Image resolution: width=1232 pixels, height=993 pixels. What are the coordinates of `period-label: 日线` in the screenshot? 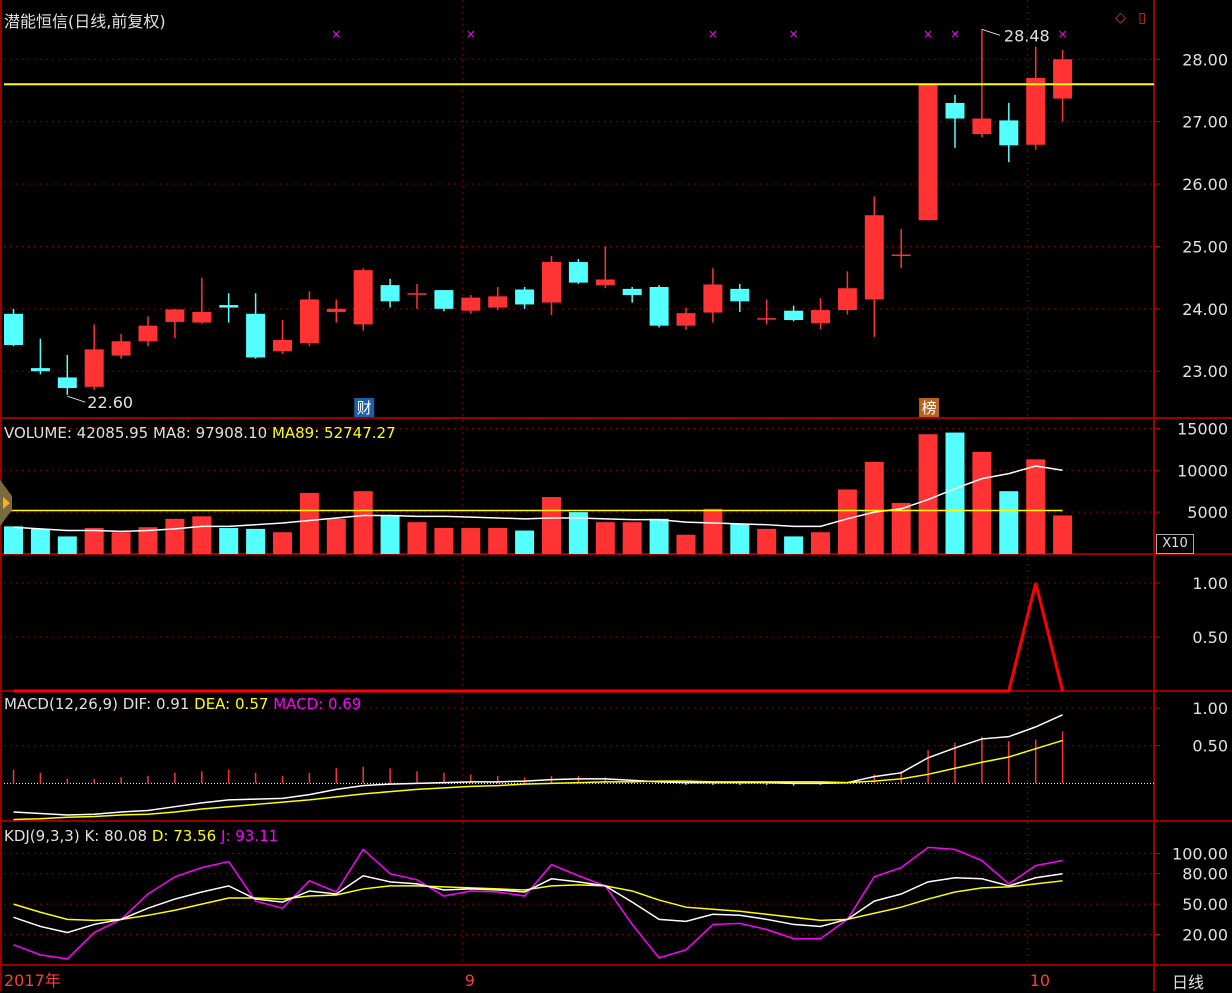 It's located at (1188, 981).